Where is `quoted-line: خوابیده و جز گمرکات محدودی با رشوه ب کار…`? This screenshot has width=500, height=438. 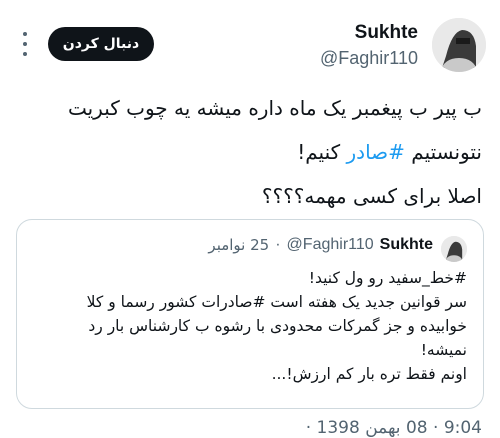
quoted-line: خوابیده و جز گمرکات محدودی با رشوه ب کار… is located at coordinates (277, 326).